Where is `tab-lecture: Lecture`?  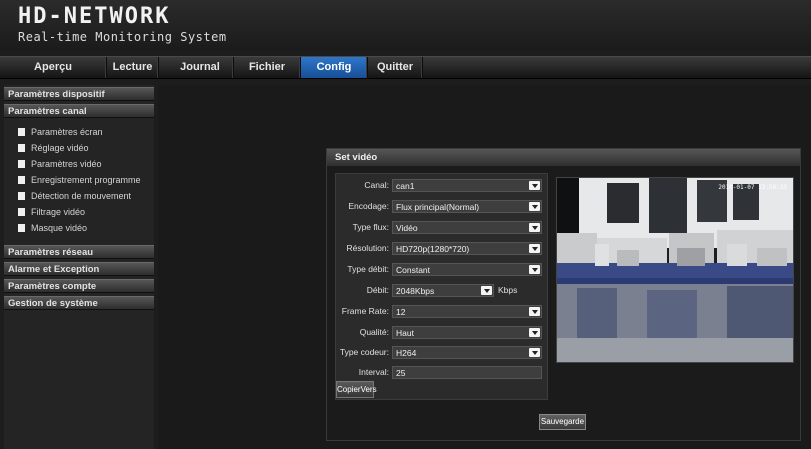 tab-lecture: Lecture is located at coordinates (133, 67).